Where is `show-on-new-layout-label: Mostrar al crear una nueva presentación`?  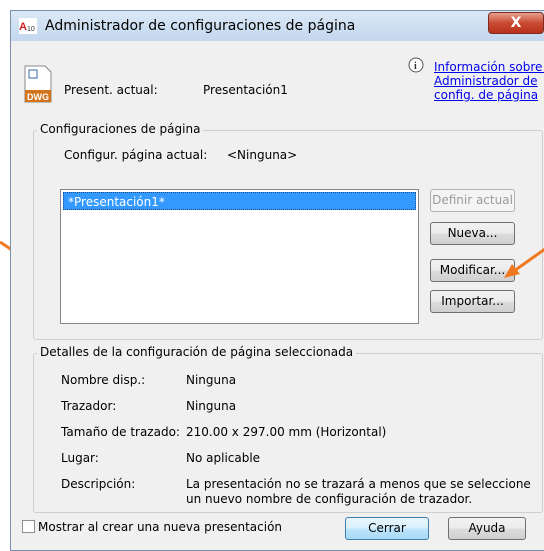
show-on-new-layout-label: Mostrar al crear una nueva presentación is located at coordinates (160, 527).